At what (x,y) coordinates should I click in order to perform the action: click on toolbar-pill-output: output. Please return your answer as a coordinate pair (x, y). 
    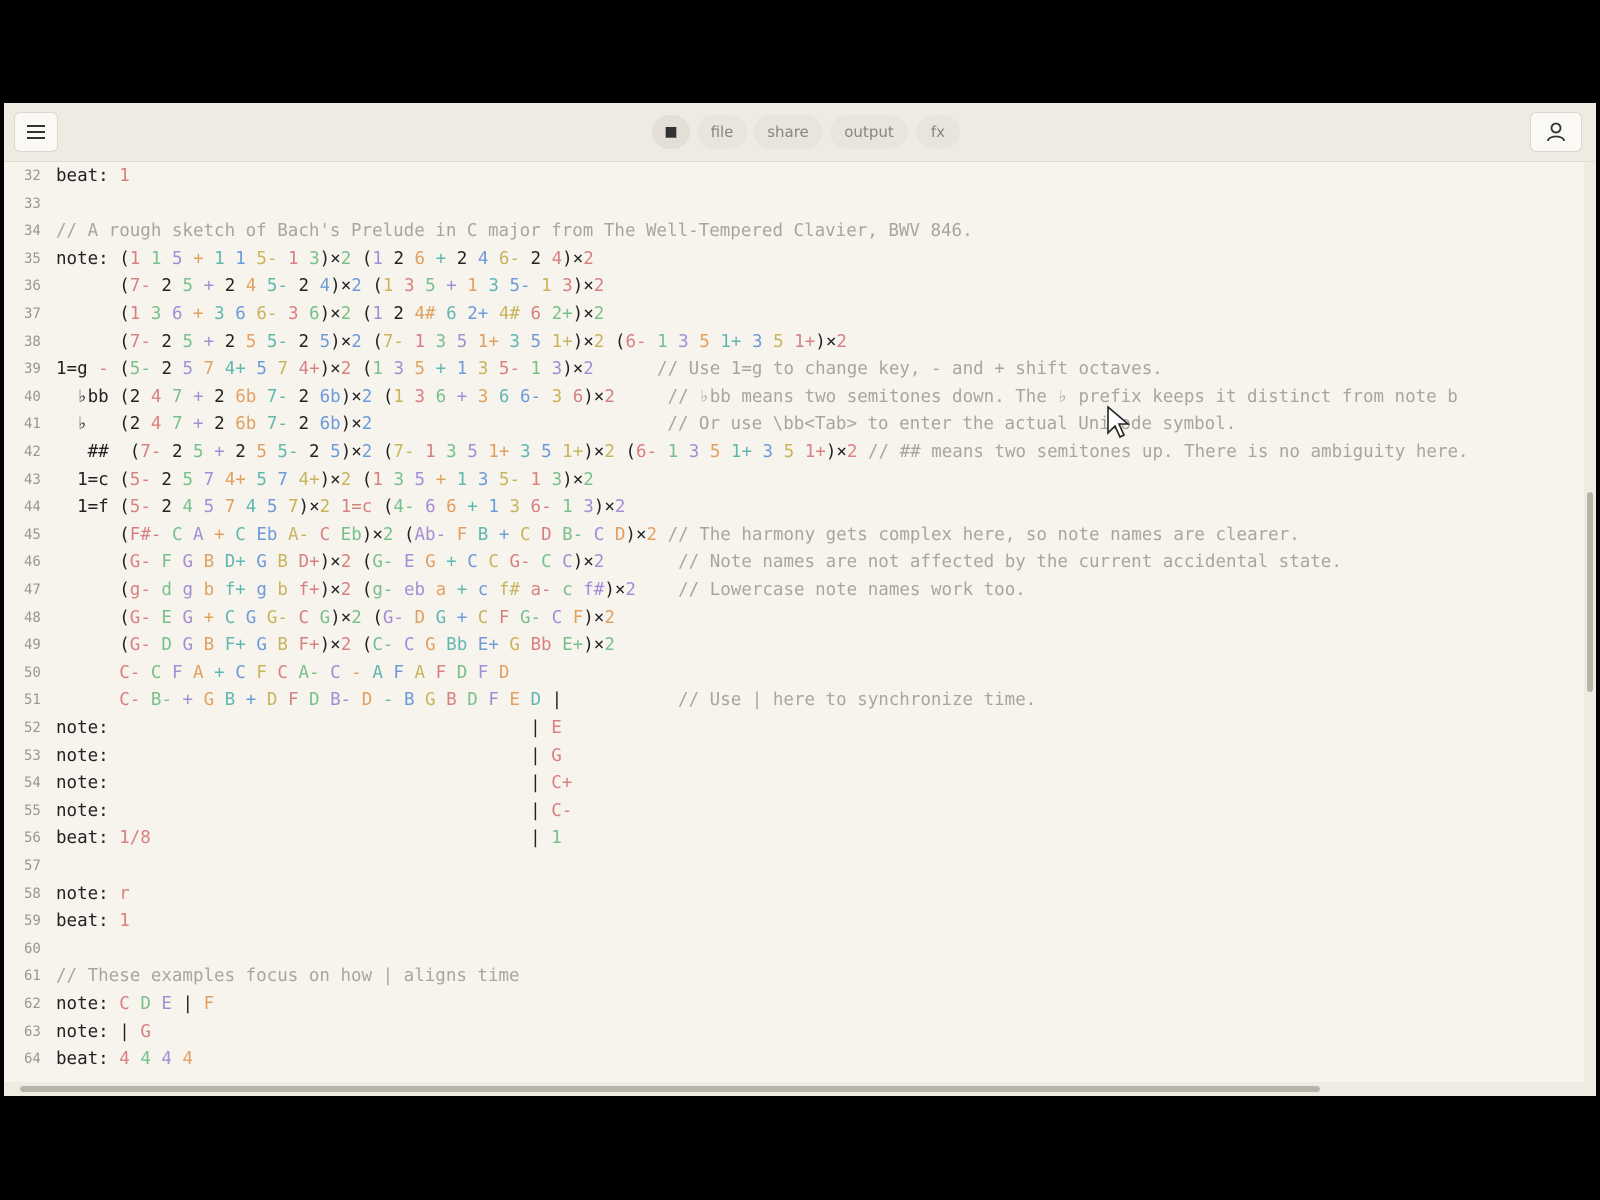
    Looking at the image, I should click on (869, 132).